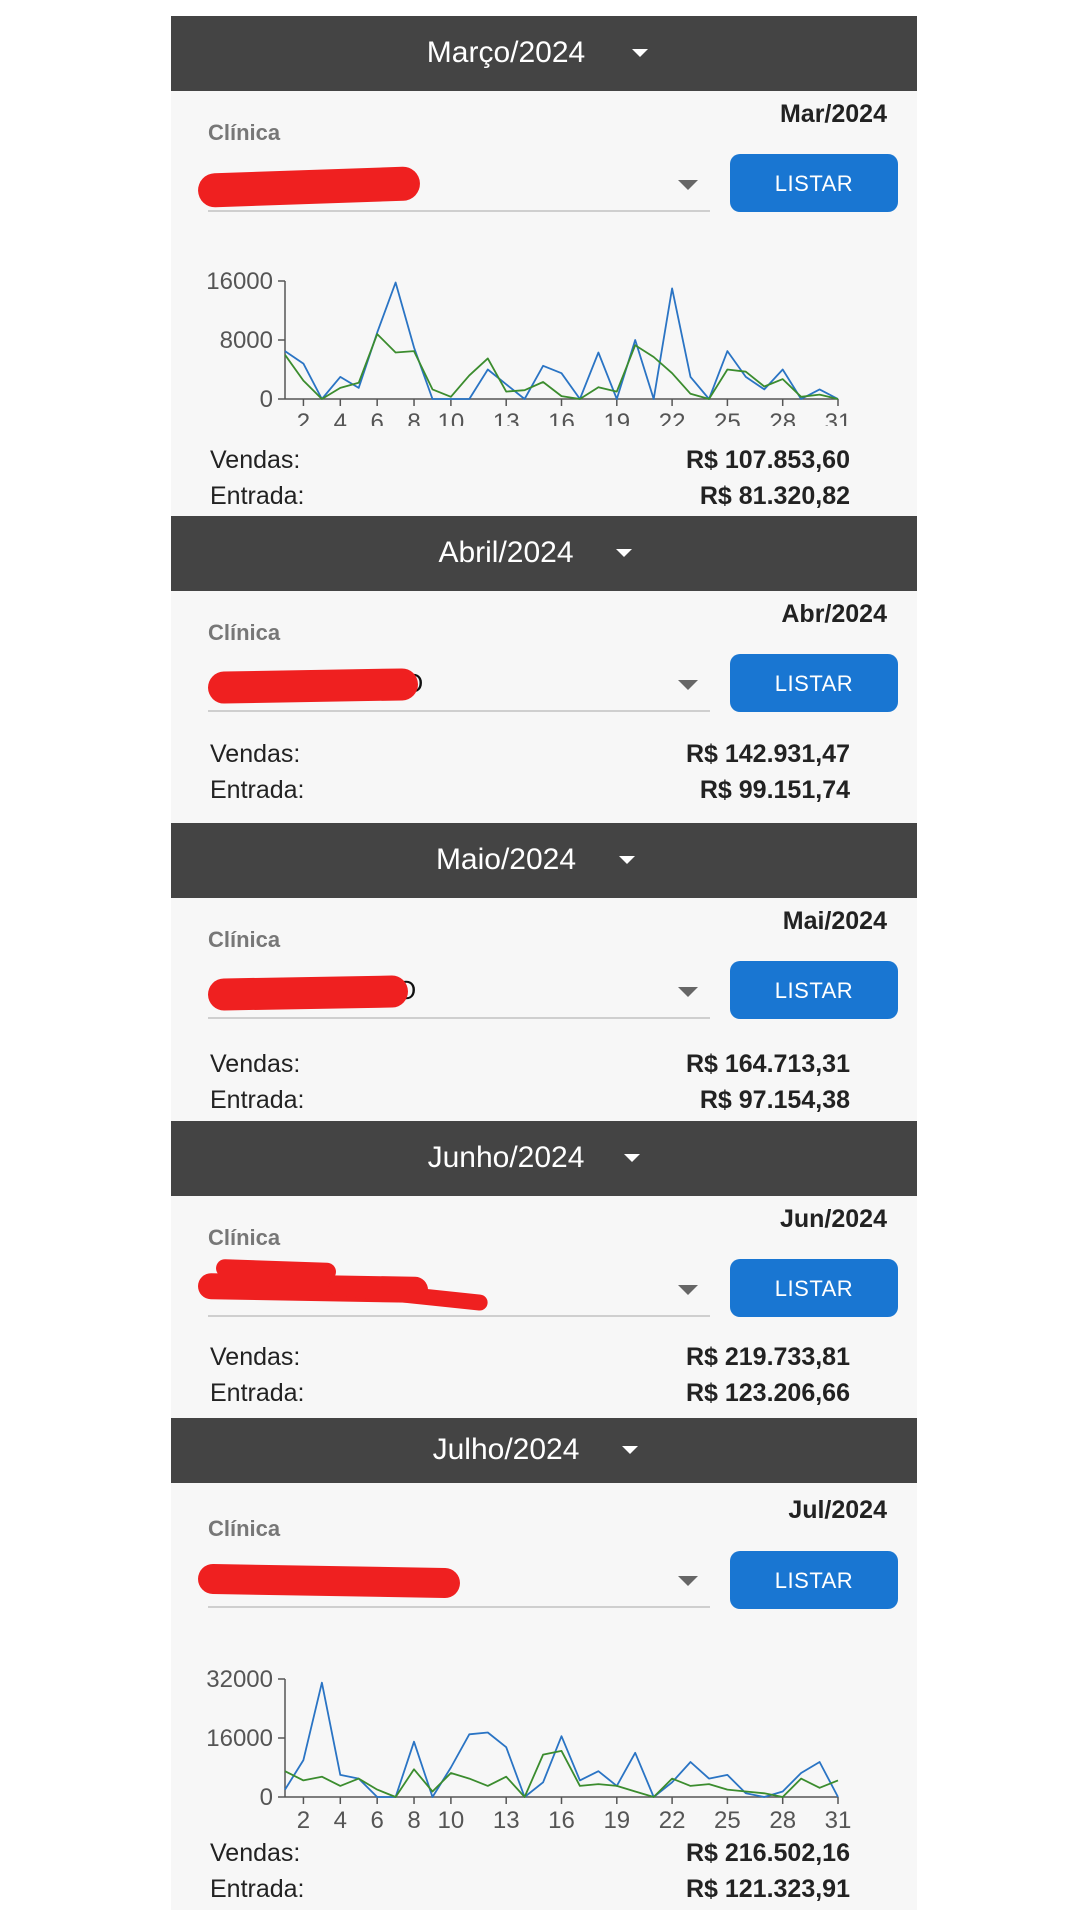  What do you see at coordinates (530, 1892) in the screenshot?
I see `entrada-row: Entrada: R$ 121.323,91` at bounding box center [530, 1892].